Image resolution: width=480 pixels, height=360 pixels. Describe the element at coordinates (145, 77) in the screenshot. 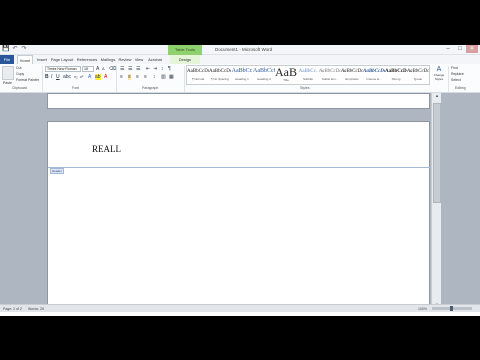

I see `justify-icon: ≡` at that location.